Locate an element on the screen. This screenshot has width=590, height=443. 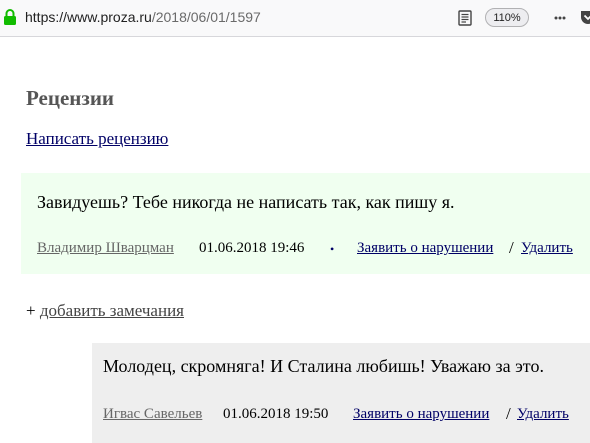
url-host: https://www.proza.ru is located at coordinates (88, 17).